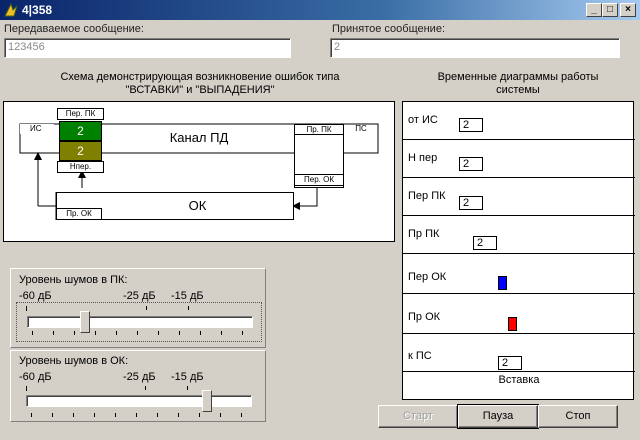 The height and width of the screenshot is (440, 640). I want to click on app-icon, so click(11, 9).